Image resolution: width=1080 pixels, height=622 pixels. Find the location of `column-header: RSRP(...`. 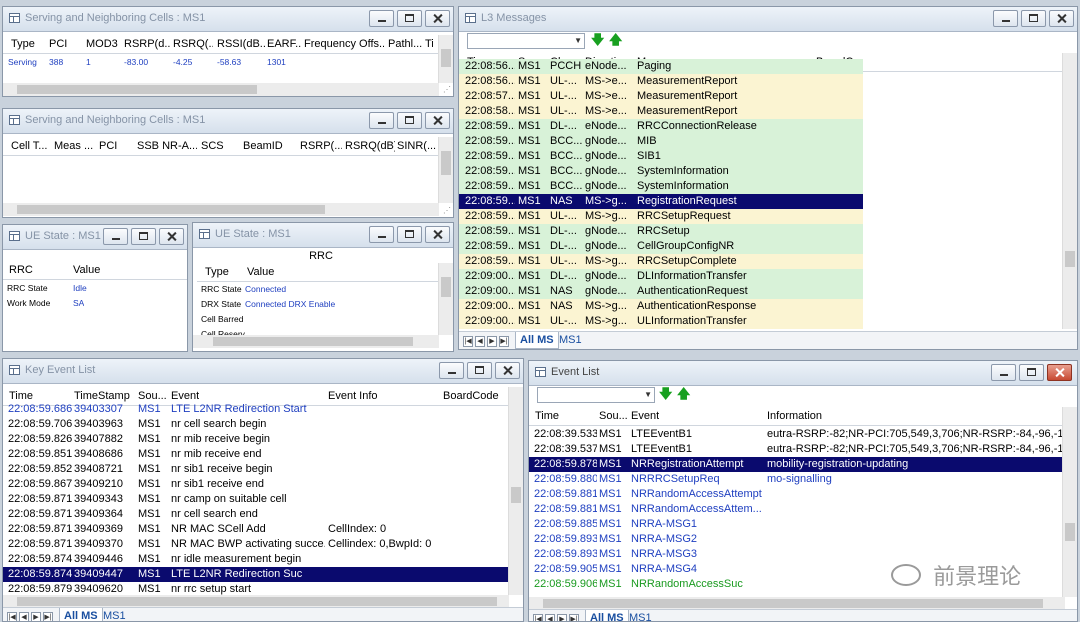

column-header: RSRP(... is located at coordinates (321, 146).